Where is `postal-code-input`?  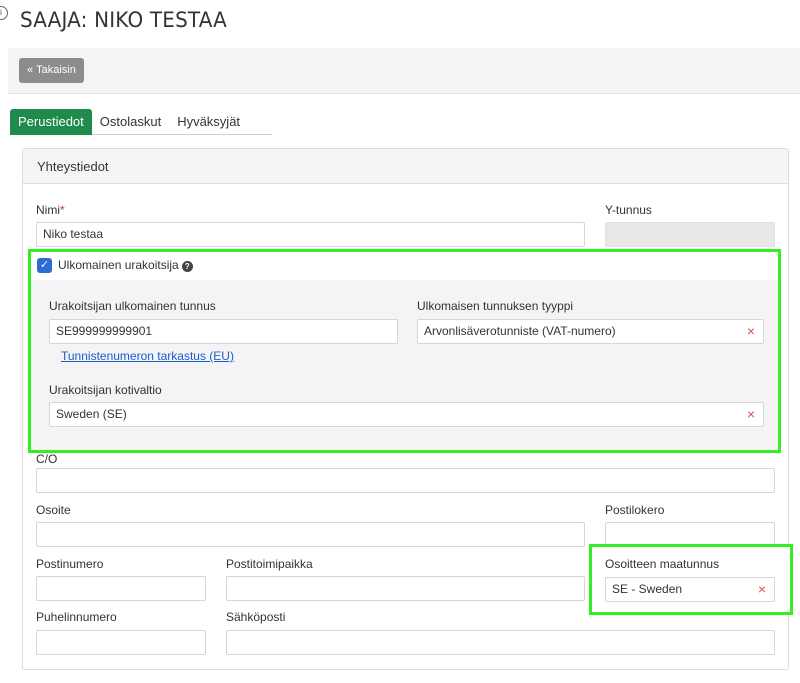 postal-code-input is located at coordinates (121, 588).